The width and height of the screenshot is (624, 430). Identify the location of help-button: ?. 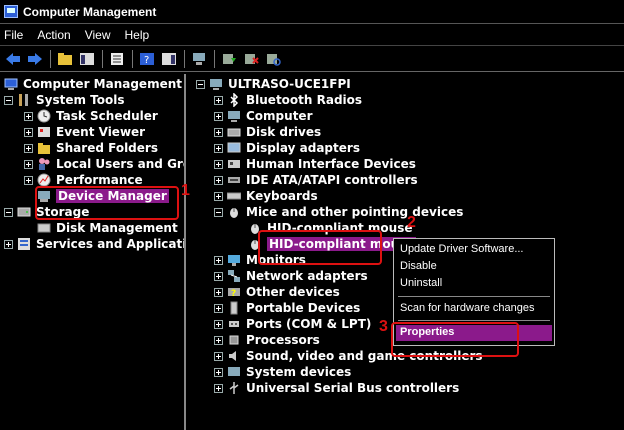
(147, 59).